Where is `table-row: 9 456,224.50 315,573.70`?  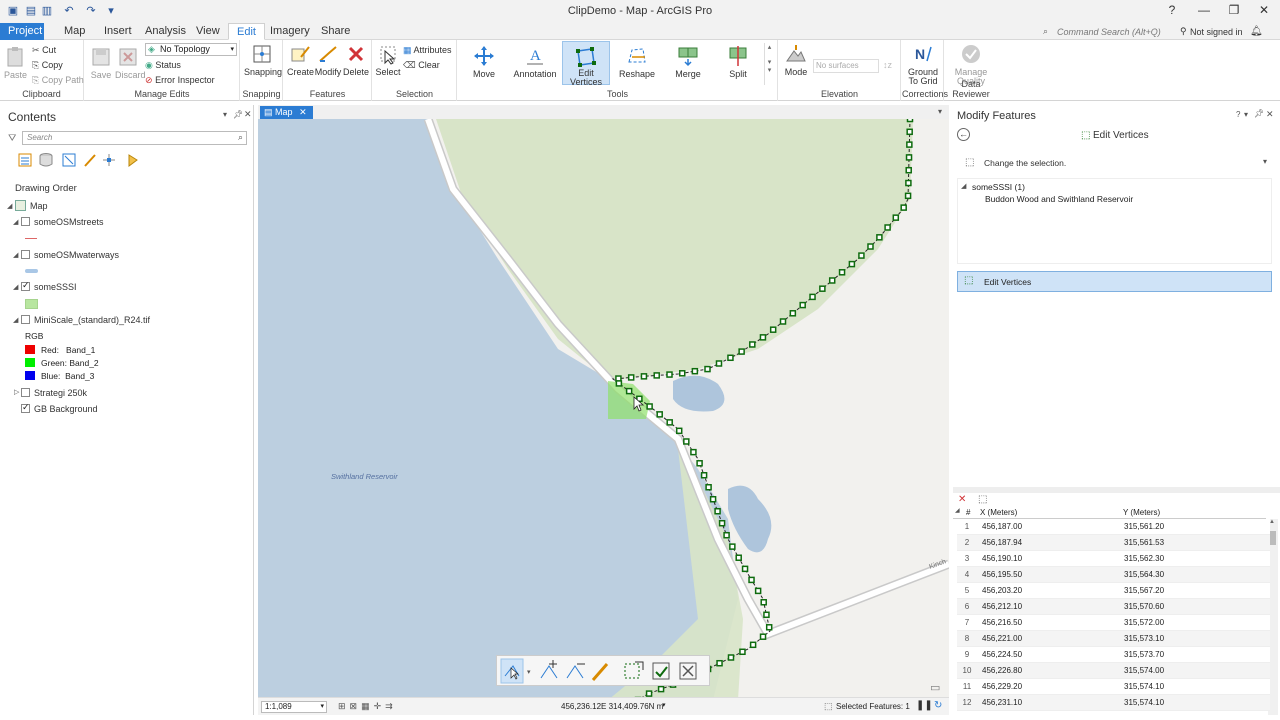
table-row: 9 456,224.50 315,573.70 is located at coordinates (1113, 655).